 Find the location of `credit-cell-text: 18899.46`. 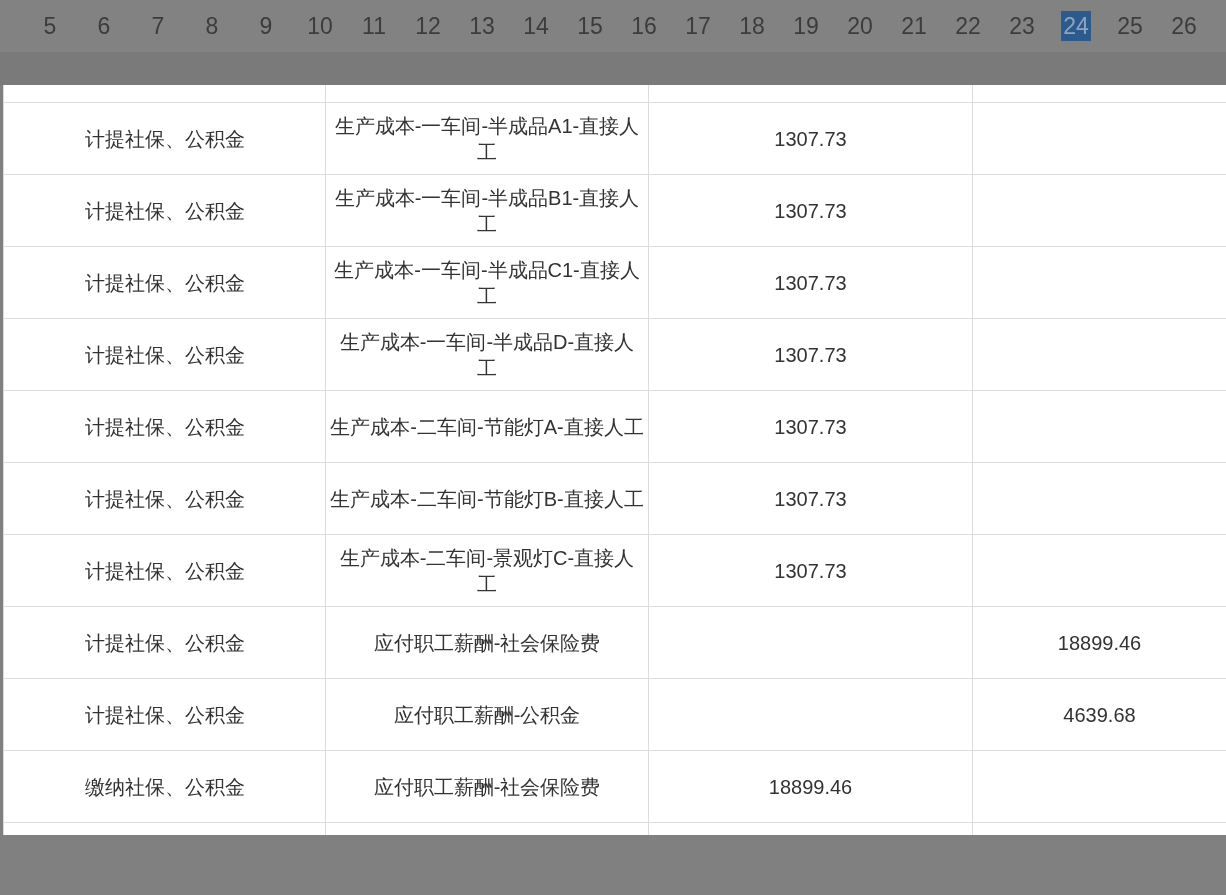

credit-cell-text: 18899.46 is located at coordinates (1099, 643).